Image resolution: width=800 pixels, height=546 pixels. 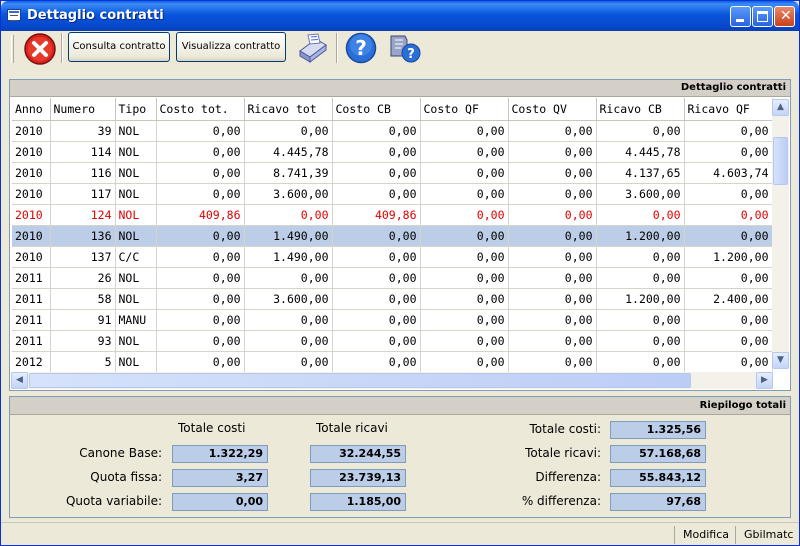 What do you see at coordinates (31, 109) in the screenshot?
I see `column-header-anno: Anno` at bounding box center [31, 109].